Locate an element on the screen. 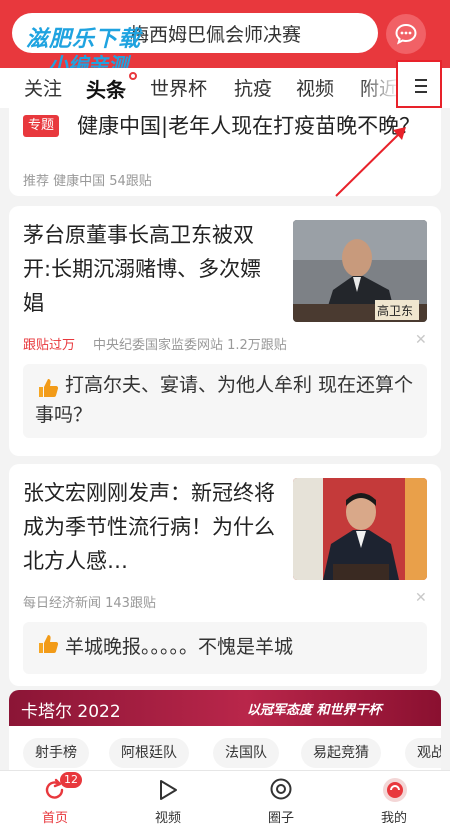  tab-world-cup: 世界杯 is located at coordinates (178, 87).